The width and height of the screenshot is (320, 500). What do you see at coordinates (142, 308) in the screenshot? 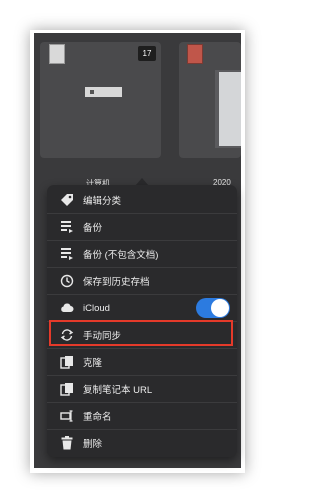
I see `menu-item-icloud: iCloud` at bounding box center [142, 308].